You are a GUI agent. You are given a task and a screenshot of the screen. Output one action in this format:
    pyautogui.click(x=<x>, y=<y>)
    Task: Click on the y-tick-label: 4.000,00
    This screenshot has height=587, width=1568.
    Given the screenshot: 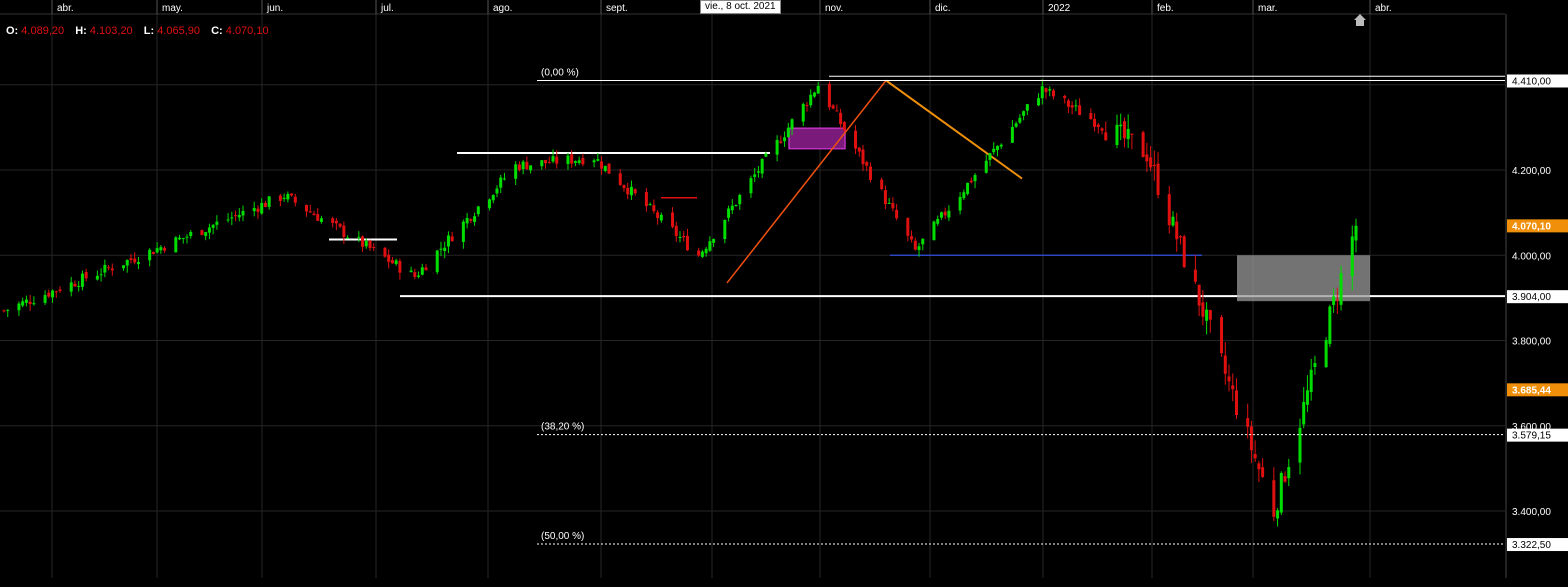 What is the action you would take?
    pyautogui.click(x=1531, y=256)
    